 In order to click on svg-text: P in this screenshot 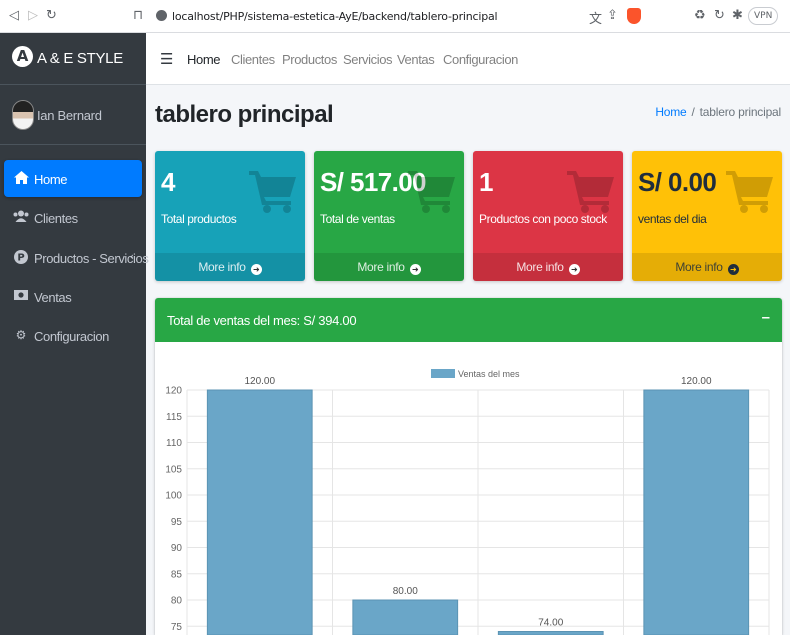, I will do `click(20, 258)`.